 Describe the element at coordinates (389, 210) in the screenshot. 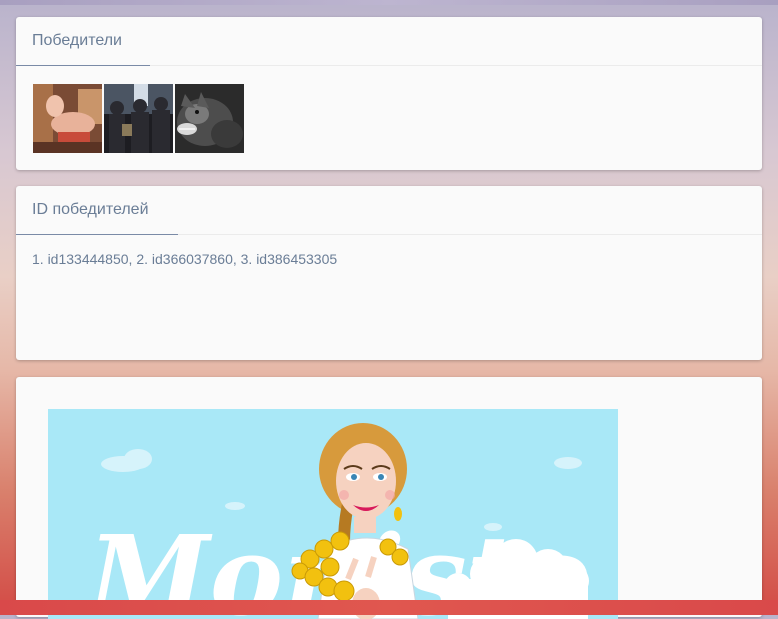

I see `winner-ids-card-header: ID победителей` at that location.